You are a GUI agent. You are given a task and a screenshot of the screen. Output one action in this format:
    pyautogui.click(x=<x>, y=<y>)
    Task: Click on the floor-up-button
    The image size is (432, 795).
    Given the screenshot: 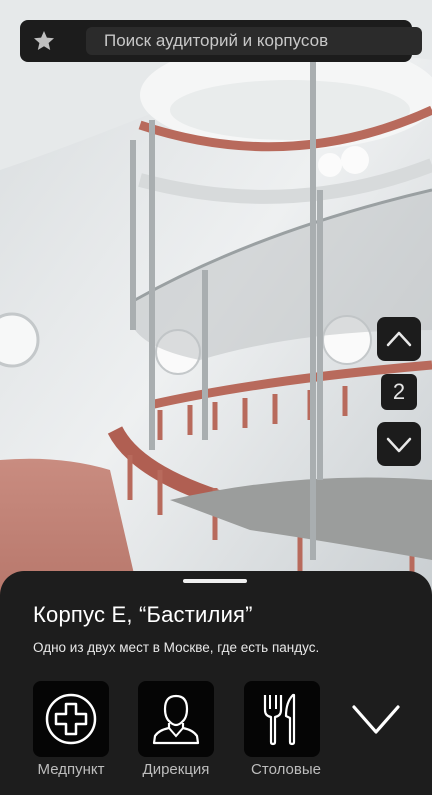 What is the action you would take?
    pyautogui.click(x=399, y=339)
    